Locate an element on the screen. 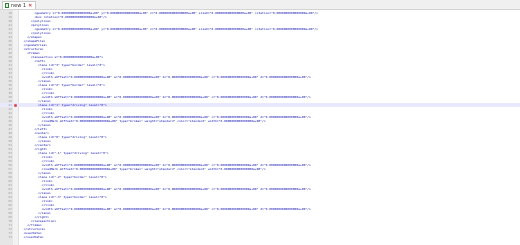  tab-bar: new 1 ✕ is located at coordinates (260, 5).